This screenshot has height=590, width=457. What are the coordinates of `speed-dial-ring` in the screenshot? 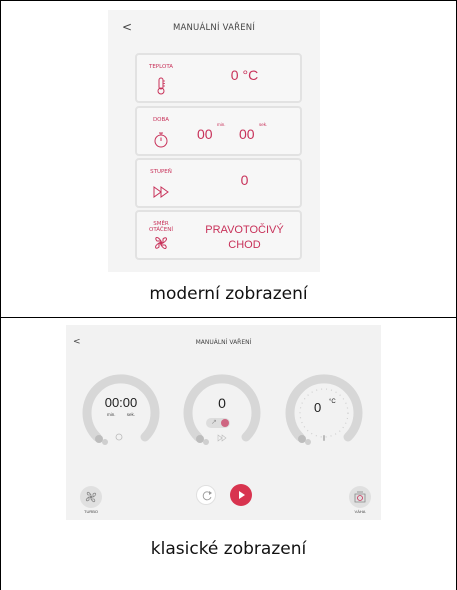 It's located at (222, 409).